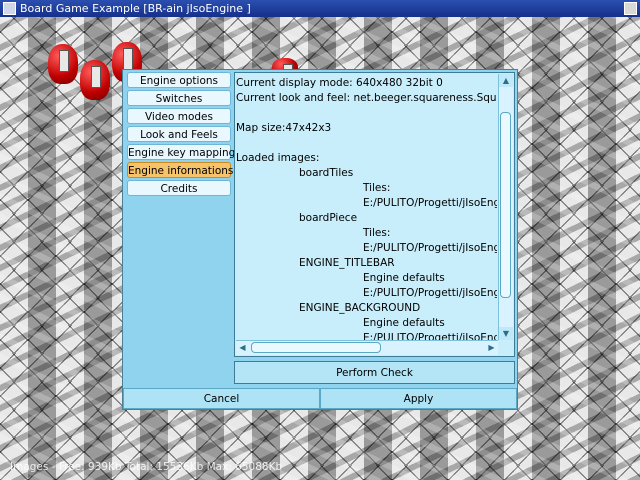  I want to click on info-line: ENGINE_TITLEBAR, so click(347, 263).